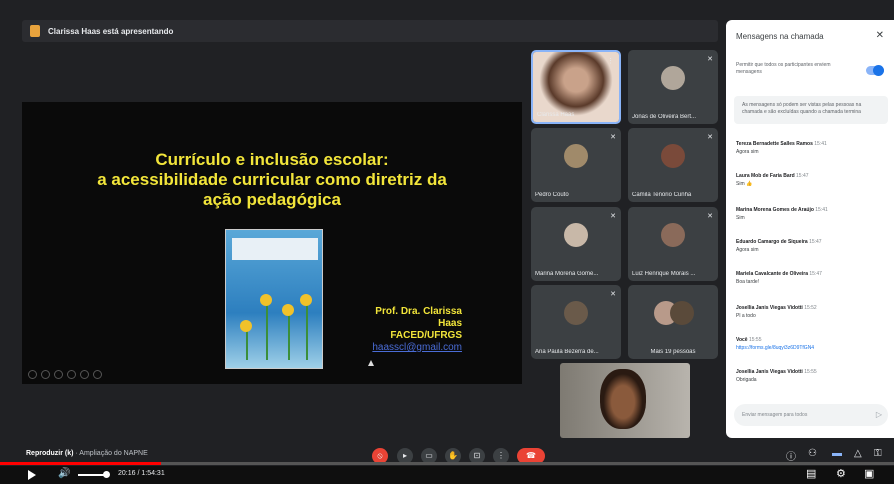  What do you see at coordinates (775, 210) in the screenshot?
I see `message-author: Marina Morena Gomes de Araújo` at bounding box center [775, 210].